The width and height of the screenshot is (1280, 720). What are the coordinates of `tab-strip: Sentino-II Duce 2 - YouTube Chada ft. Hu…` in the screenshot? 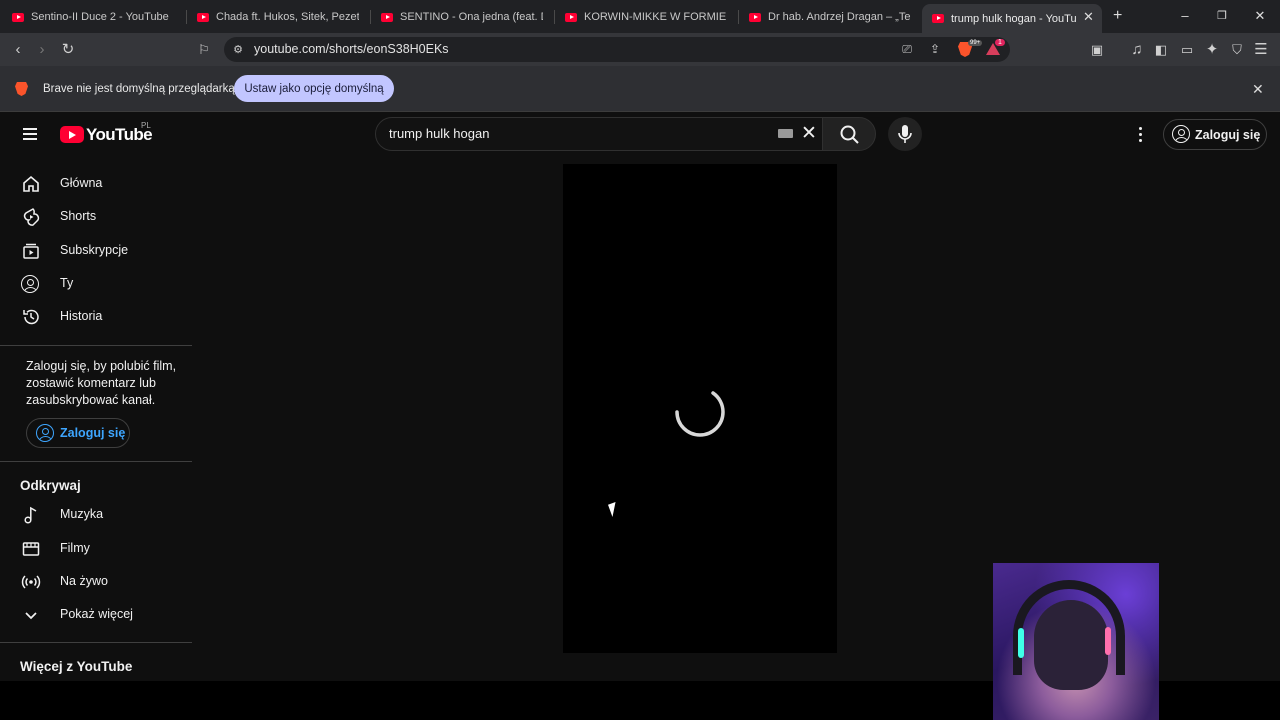 It's located at (640, 16).